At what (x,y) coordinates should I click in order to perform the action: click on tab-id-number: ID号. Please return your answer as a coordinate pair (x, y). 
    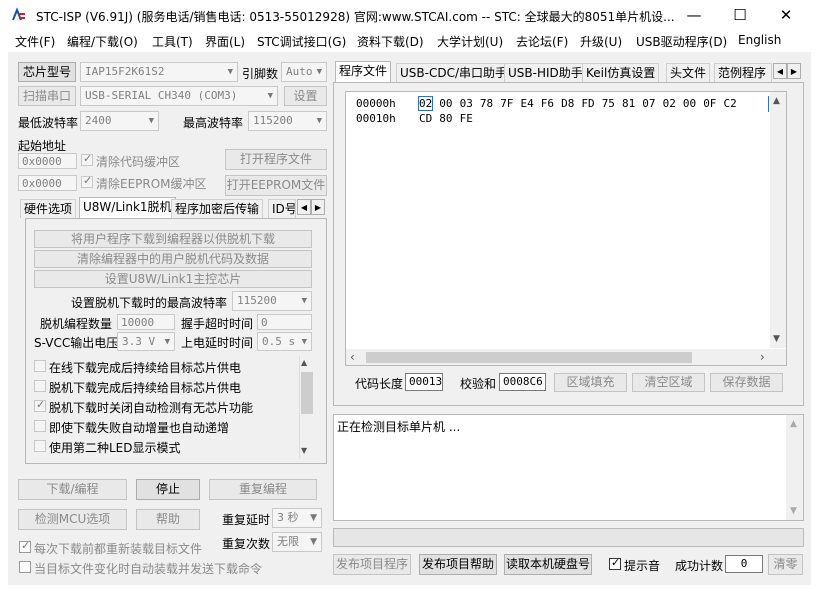
    Looking at the image, I should click on (282, 208).